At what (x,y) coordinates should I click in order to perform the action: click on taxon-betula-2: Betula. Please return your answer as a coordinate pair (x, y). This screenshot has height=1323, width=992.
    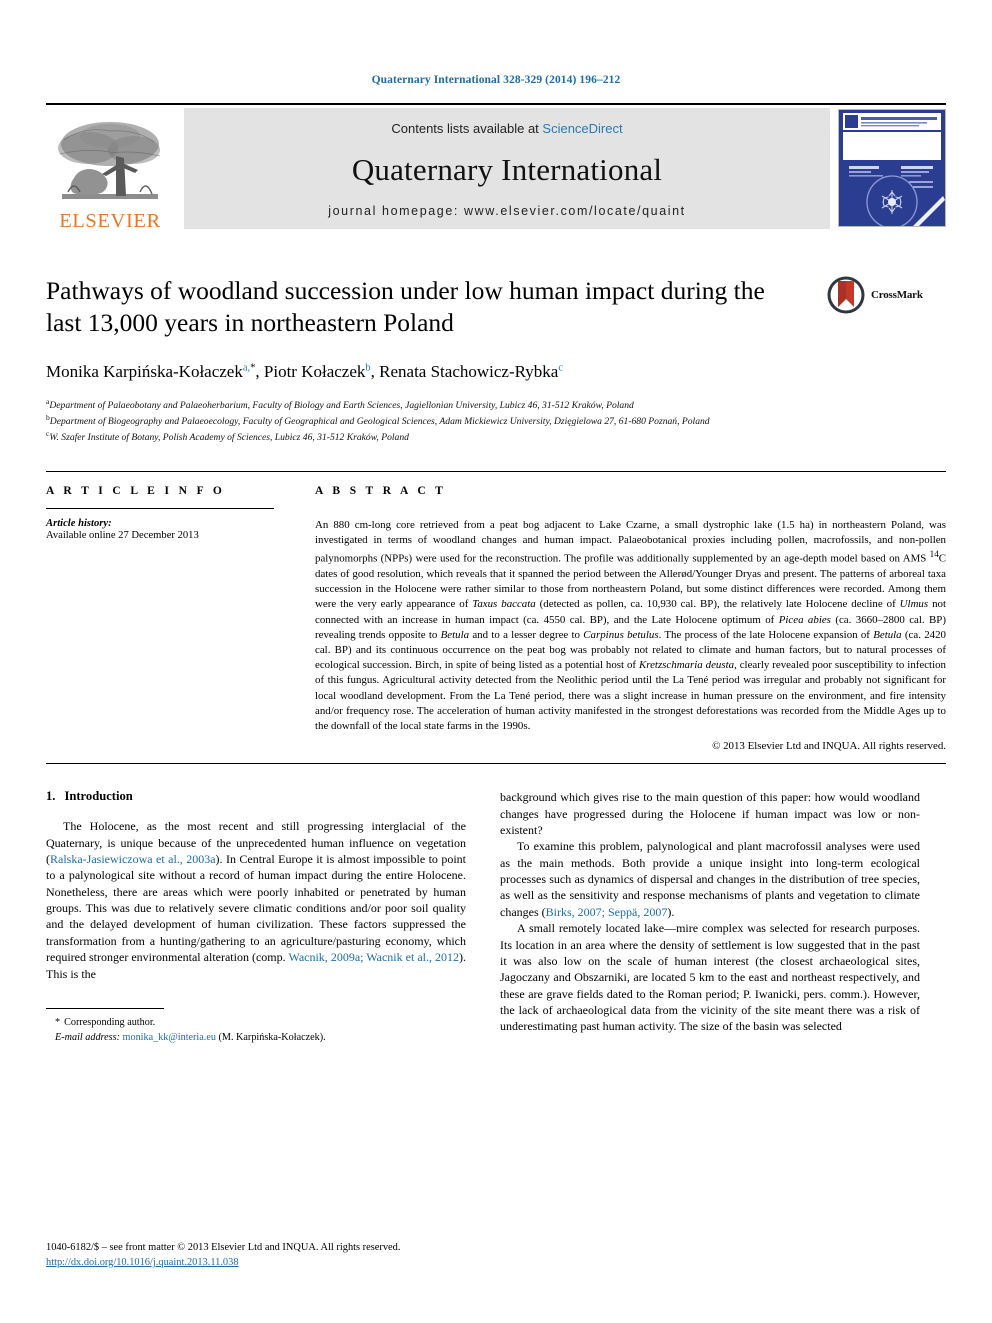
    Looking at the image, I should click on (887, 634).